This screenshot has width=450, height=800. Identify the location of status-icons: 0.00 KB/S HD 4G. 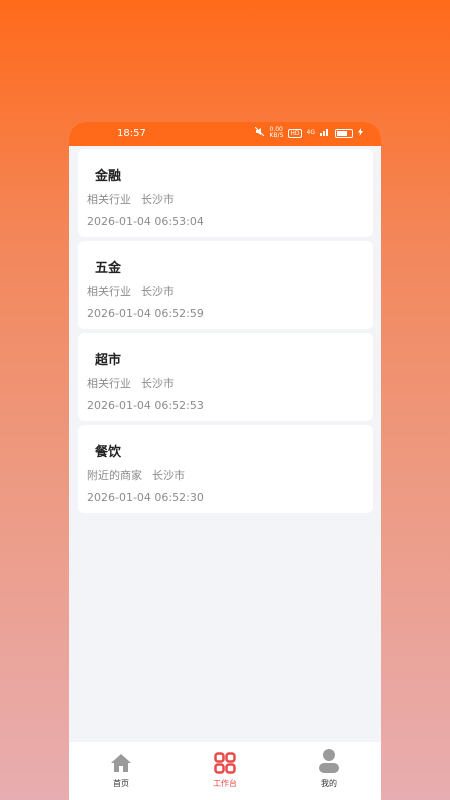
(308, 132).